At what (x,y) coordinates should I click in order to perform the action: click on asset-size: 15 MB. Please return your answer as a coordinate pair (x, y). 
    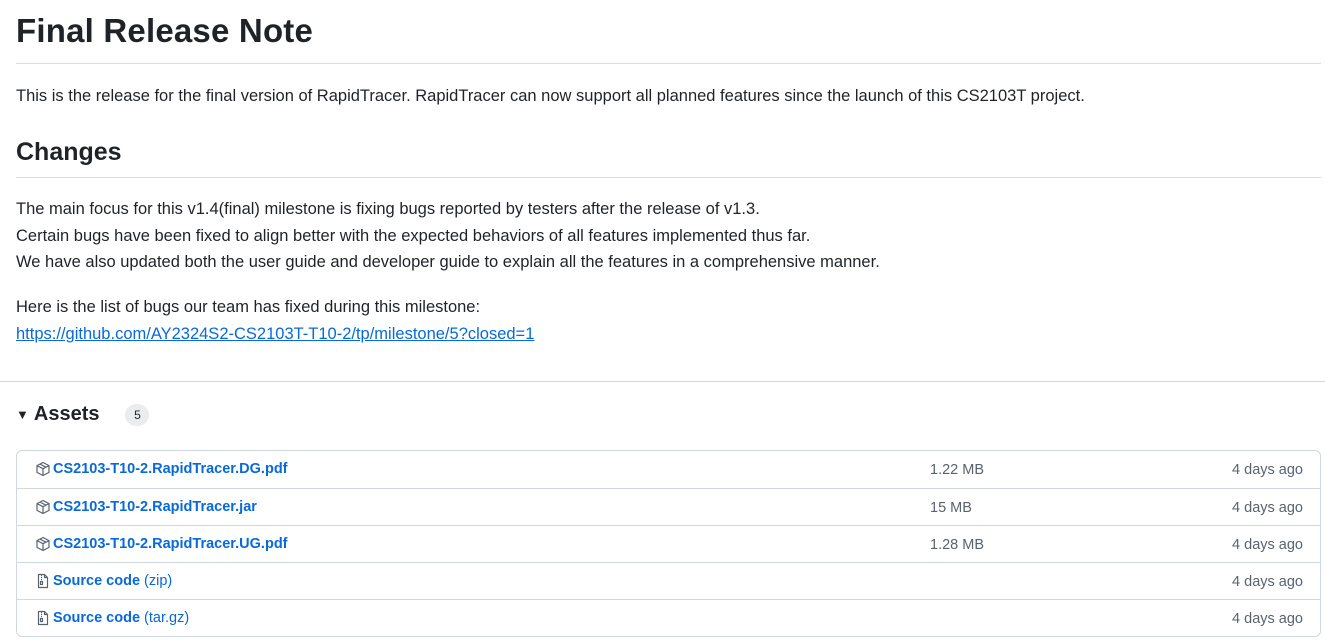
    Looking at the image, I should click on (951, 508).